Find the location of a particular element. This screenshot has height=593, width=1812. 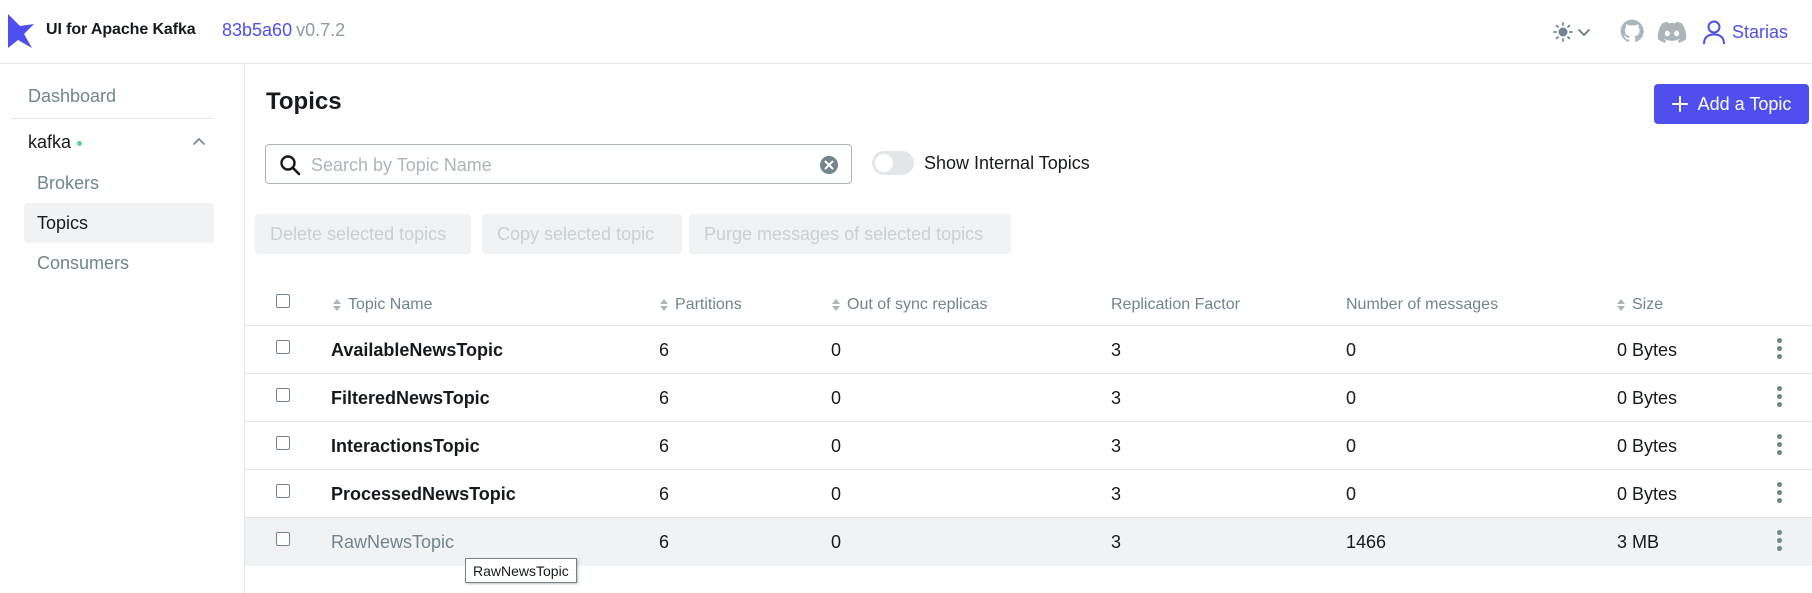

sidebar: Dashboard kafka Brokers Topics Consumers is located at coordinates (122, 328).